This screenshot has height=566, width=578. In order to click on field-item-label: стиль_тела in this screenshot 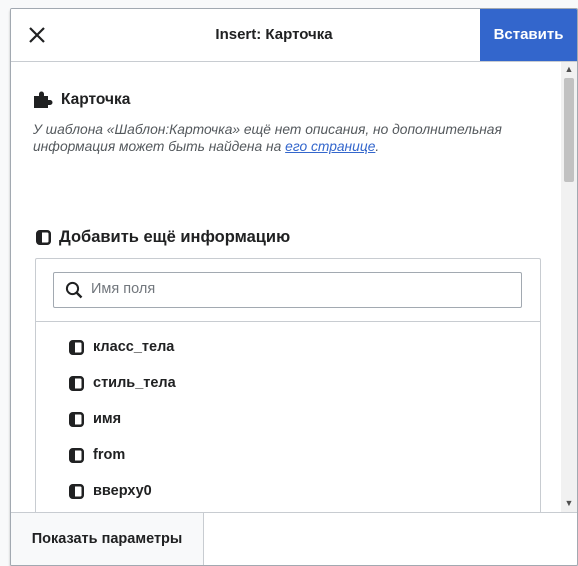, I will do `click(134, 383)`.